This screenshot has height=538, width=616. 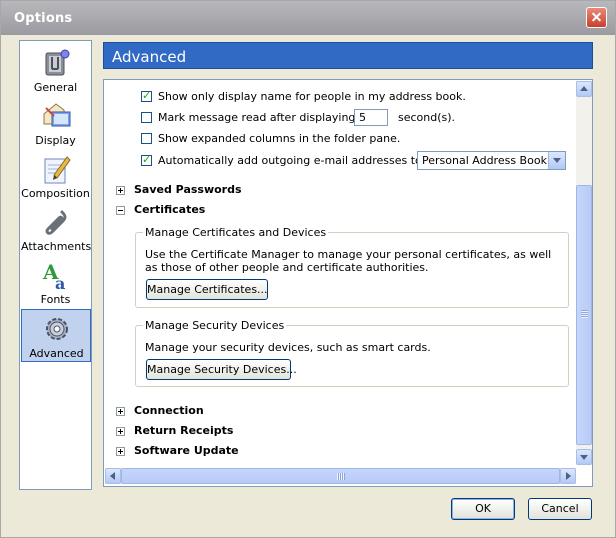 I want to click on manage-certificates-group-title: Manage Certificates and Devices, so click(x=236, y=232).